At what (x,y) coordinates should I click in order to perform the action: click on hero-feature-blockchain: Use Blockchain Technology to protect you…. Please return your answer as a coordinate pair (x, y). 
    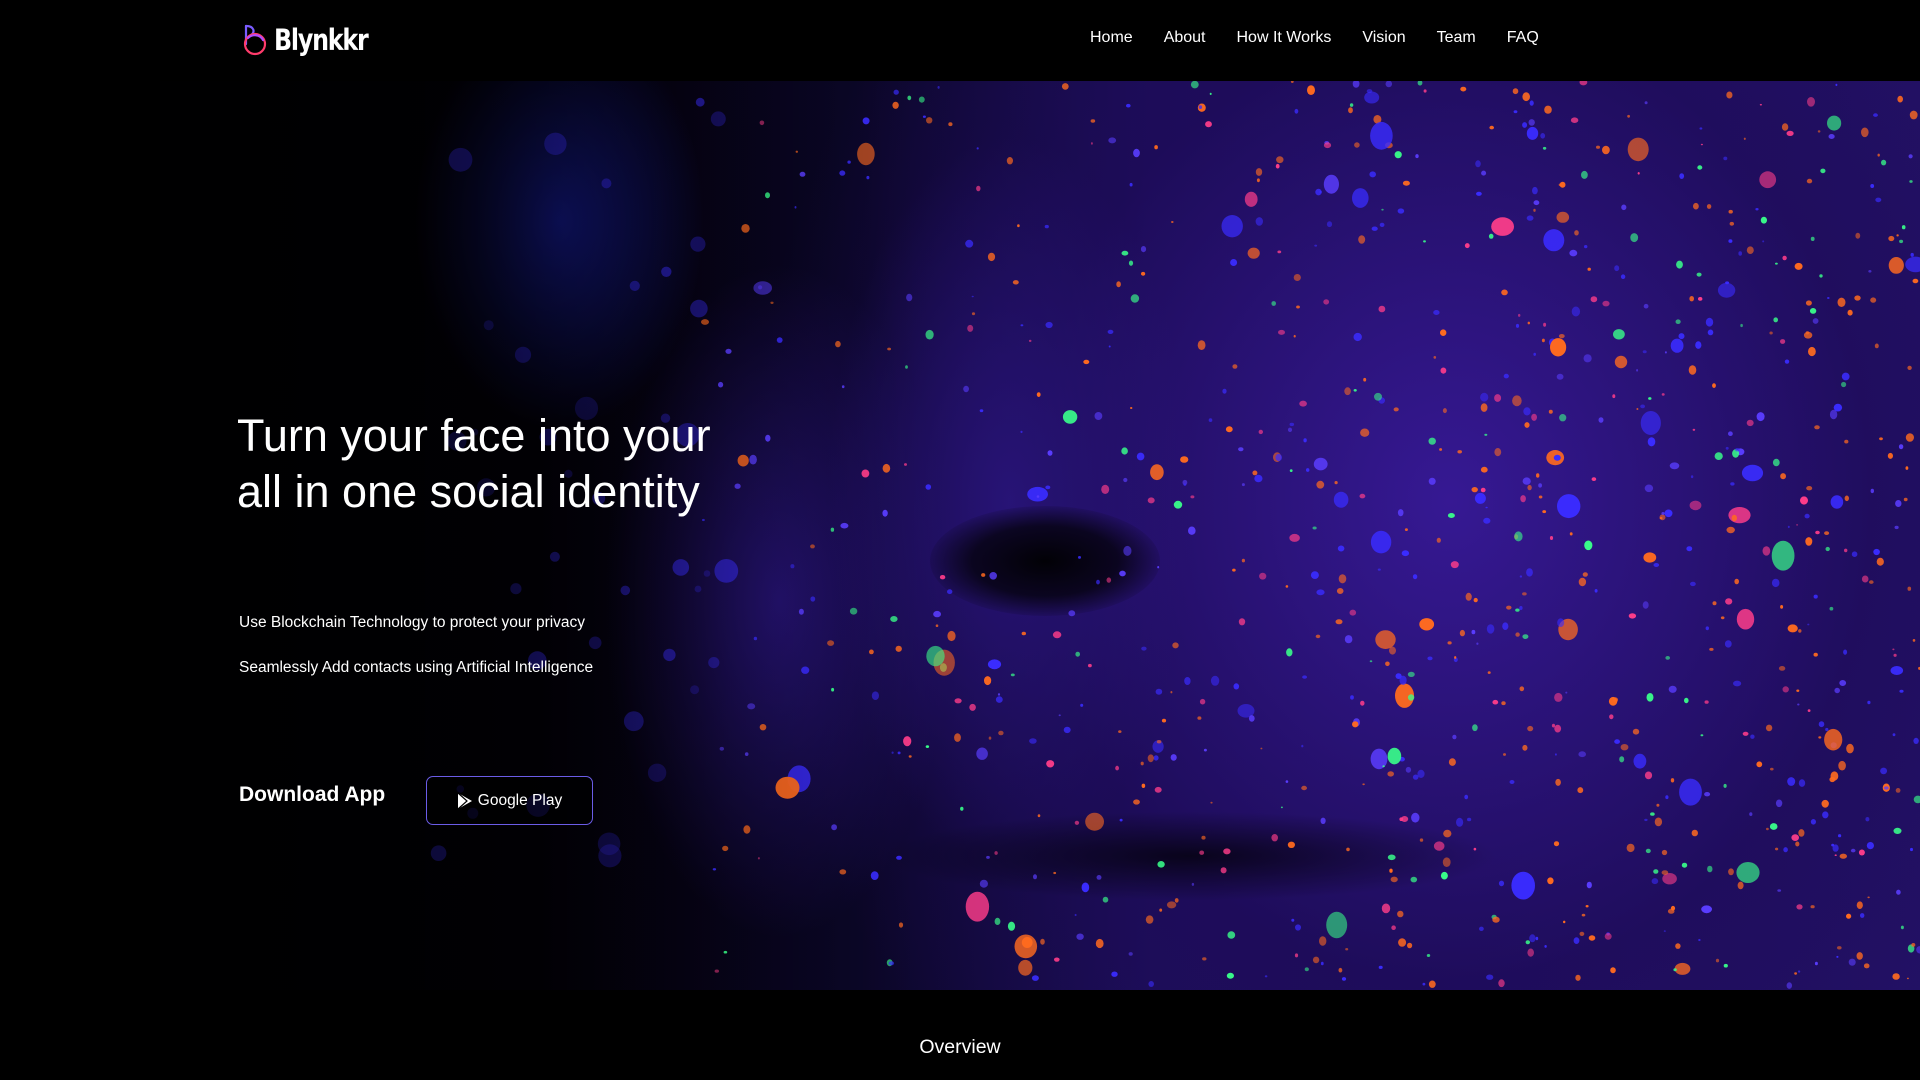
    Looking at the image, I should click on (412, 622).